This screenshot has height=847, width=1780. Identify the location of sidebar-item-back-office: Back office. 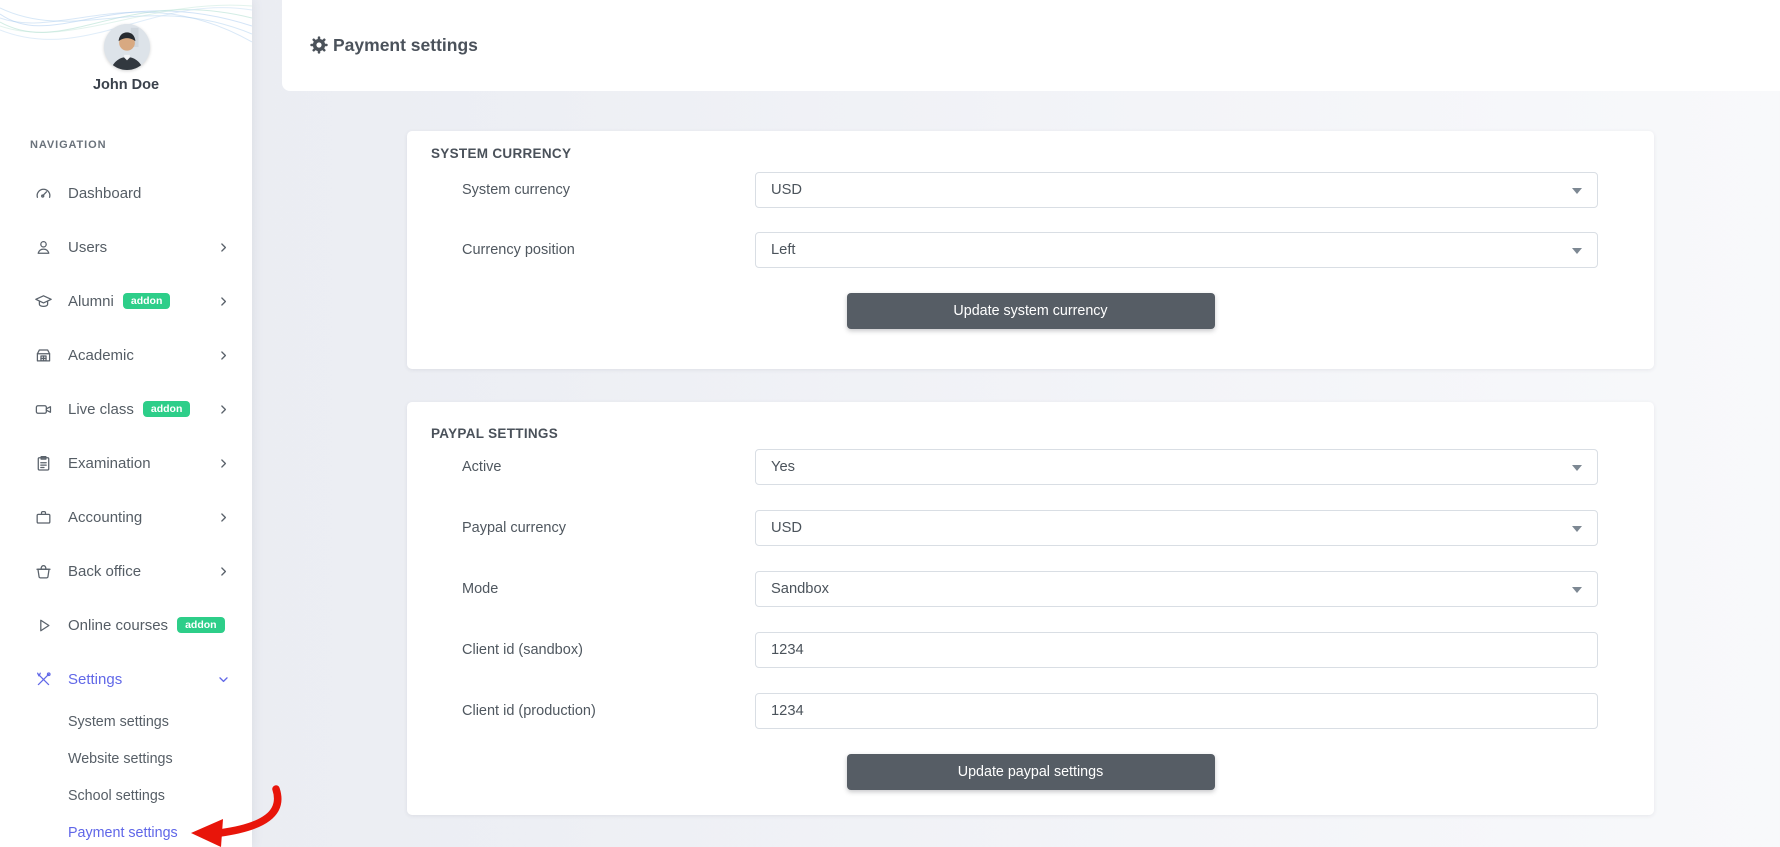
(126, 571).